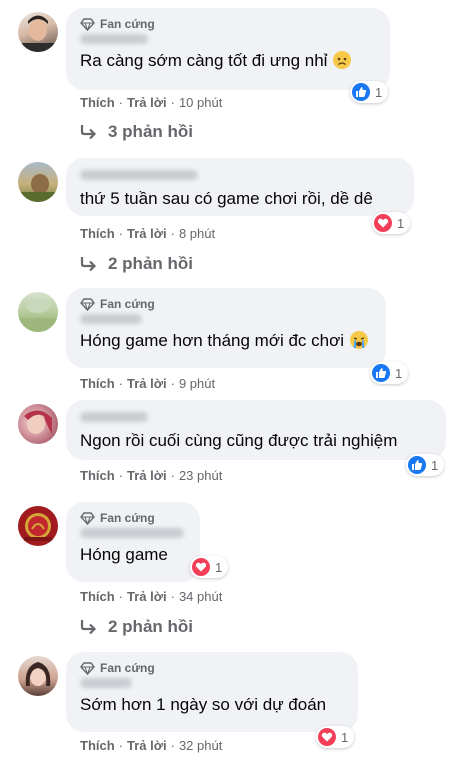  I want to click on comment-actions: Thích · Trả lời · 23 phút, so click(151, 475).